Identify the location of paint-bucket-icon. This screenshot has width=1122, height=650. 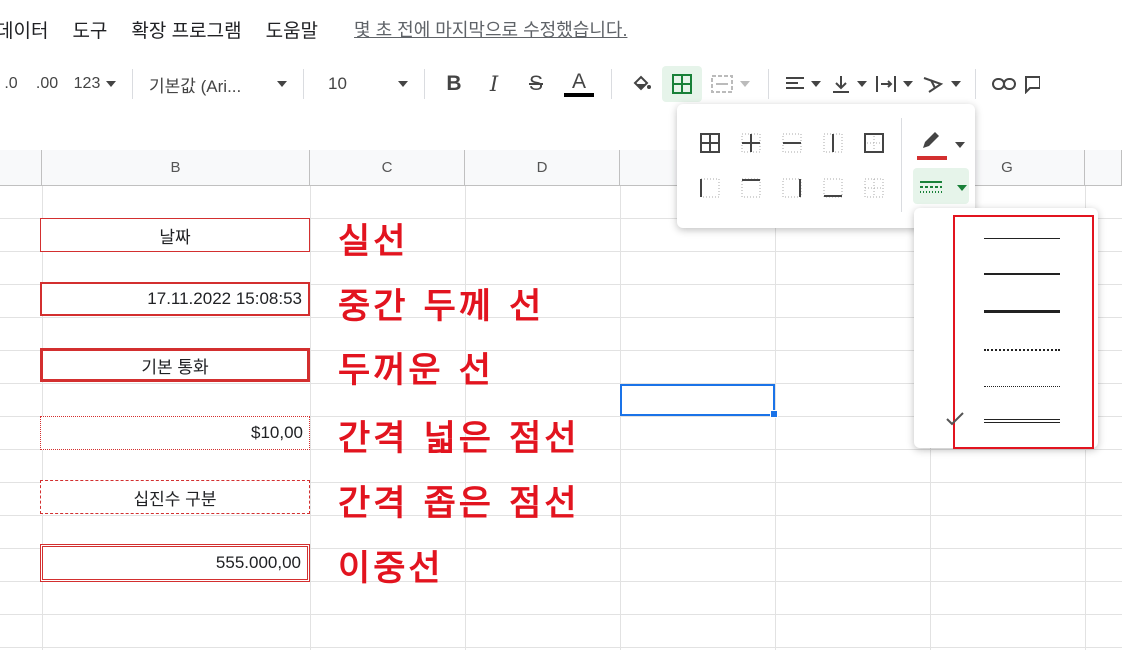
(642, 83).